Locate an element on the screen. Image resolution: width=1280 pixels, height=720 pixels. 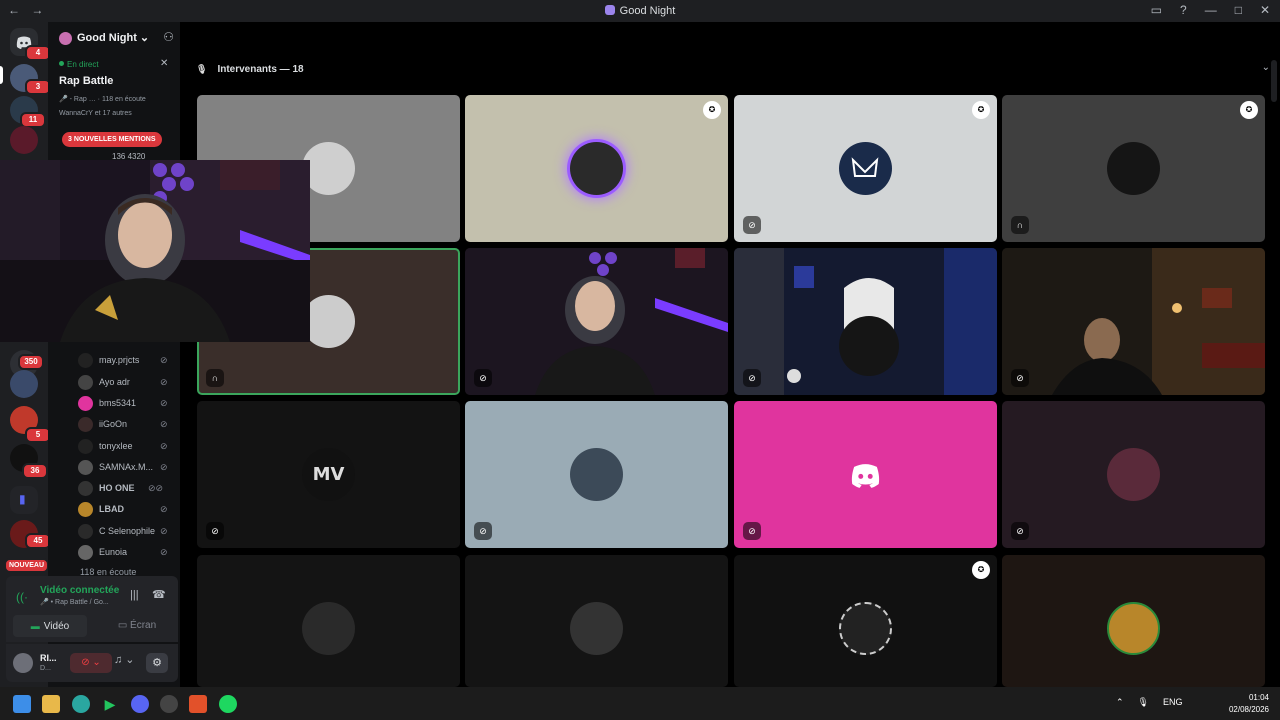
headphones-off-icon: ∩ is located at coordinates (215, 378).